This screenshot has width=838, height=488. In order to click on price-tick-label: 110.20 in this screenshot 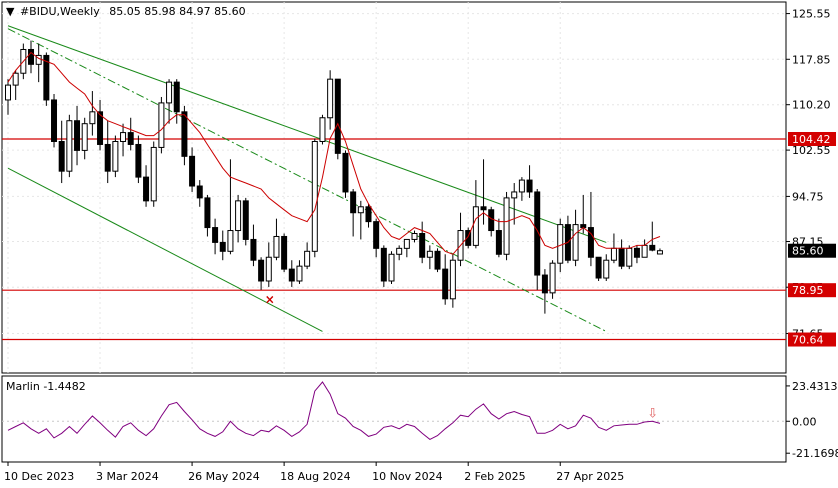, I will do `click(811, 105)`.